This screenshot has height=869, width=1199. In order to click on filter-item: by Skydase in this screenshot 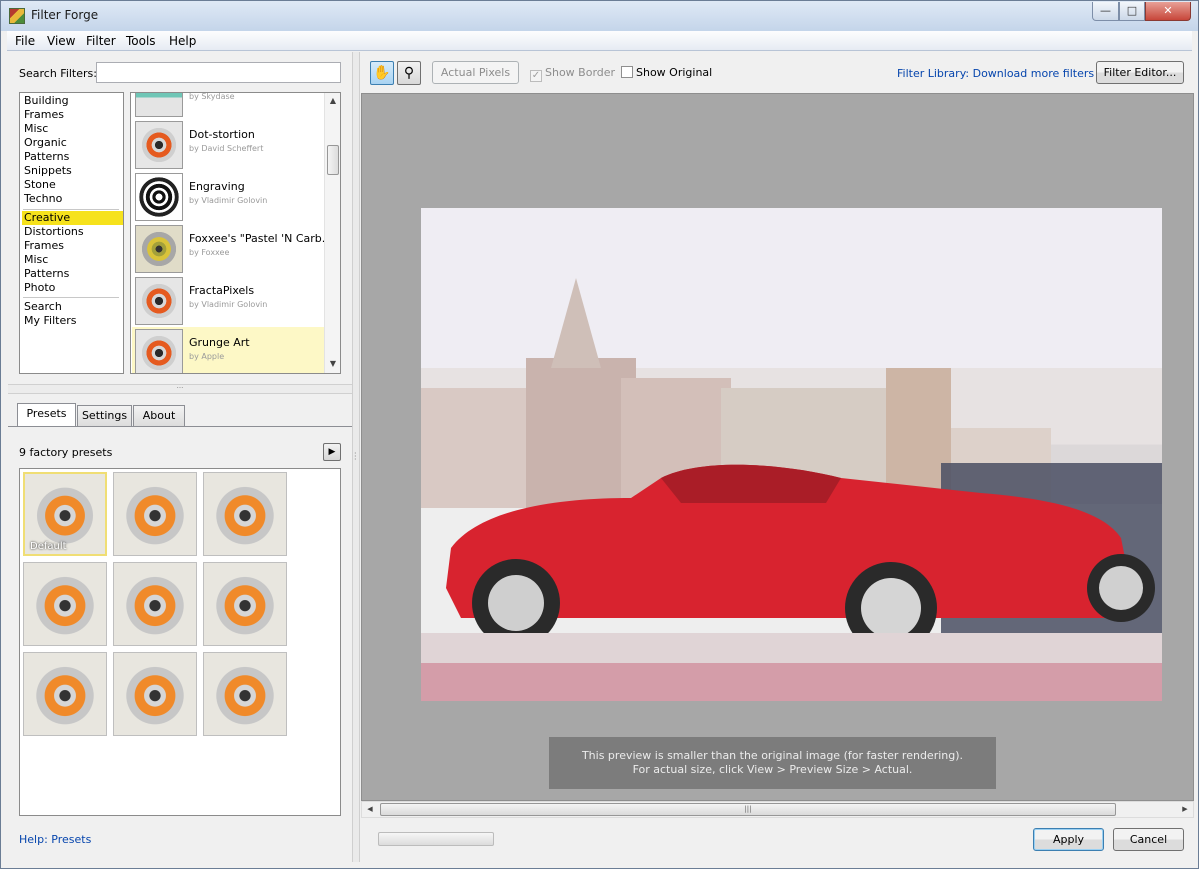, I will do `click(228, 105)`.